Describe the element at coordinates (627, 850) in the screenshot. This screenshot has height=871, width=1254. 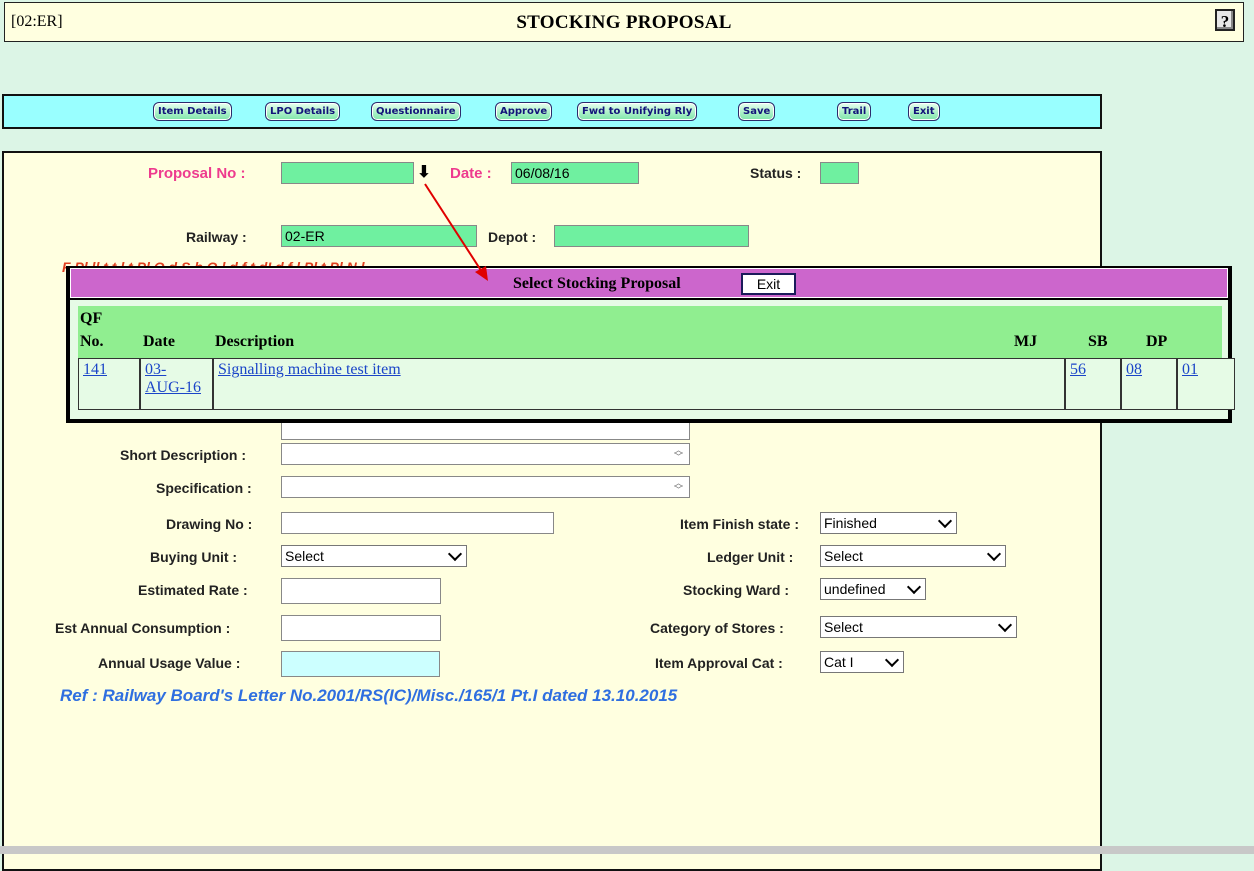
I see `horizontal-scrollbar` at that location.